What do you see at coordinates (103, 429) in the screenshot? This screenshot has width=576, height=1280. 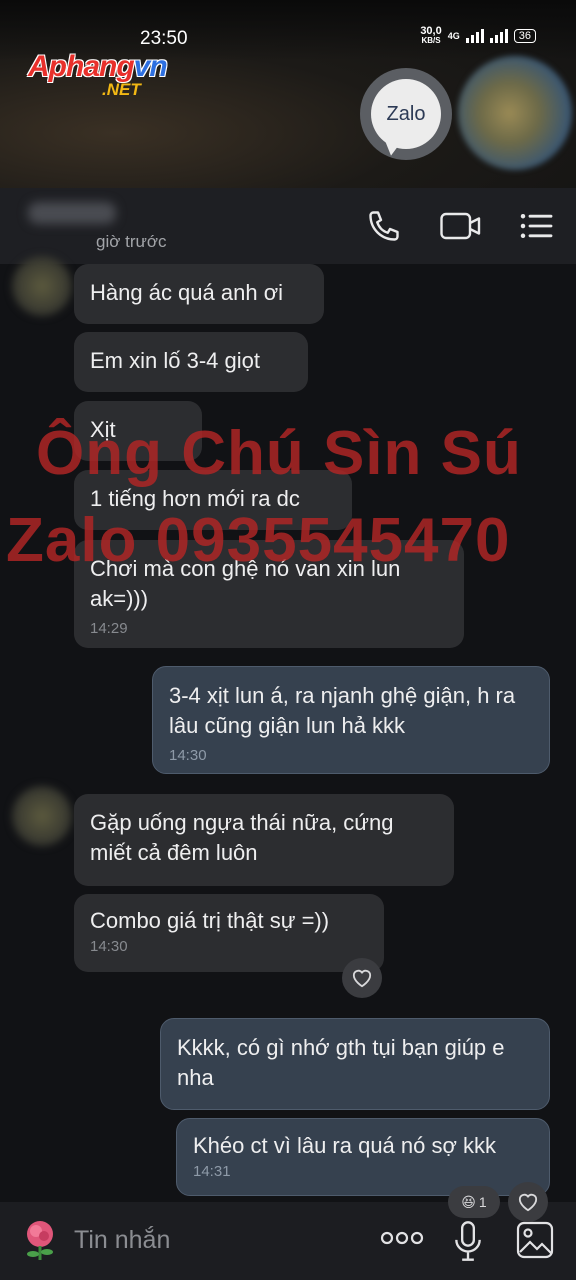 I see `message-text: Xịt` at bounding box center [103, 429].